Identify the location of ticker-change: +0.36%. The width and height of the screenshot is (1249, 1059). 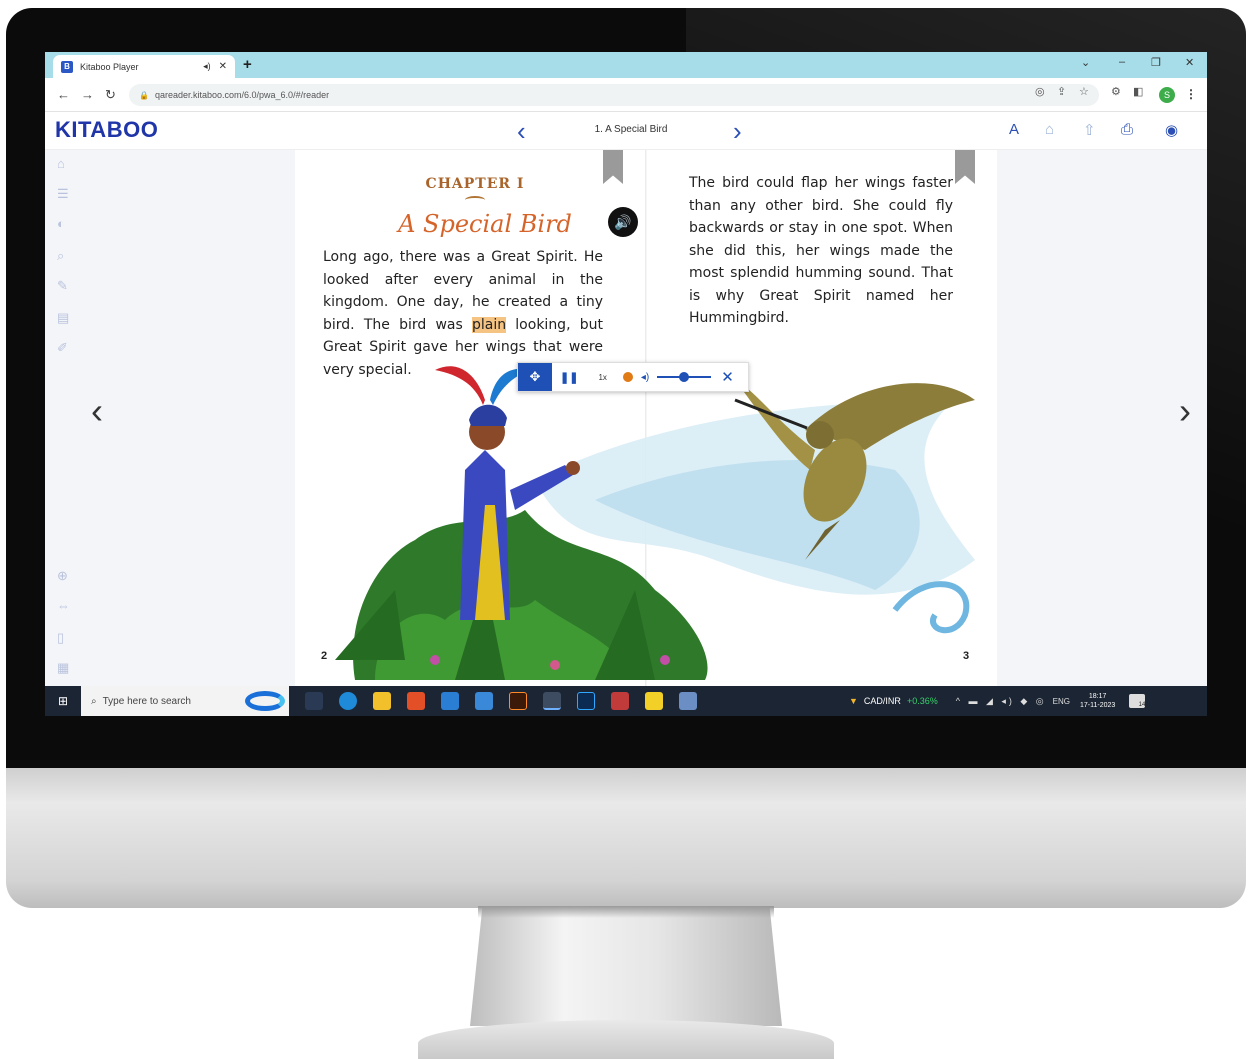
(922, 701).